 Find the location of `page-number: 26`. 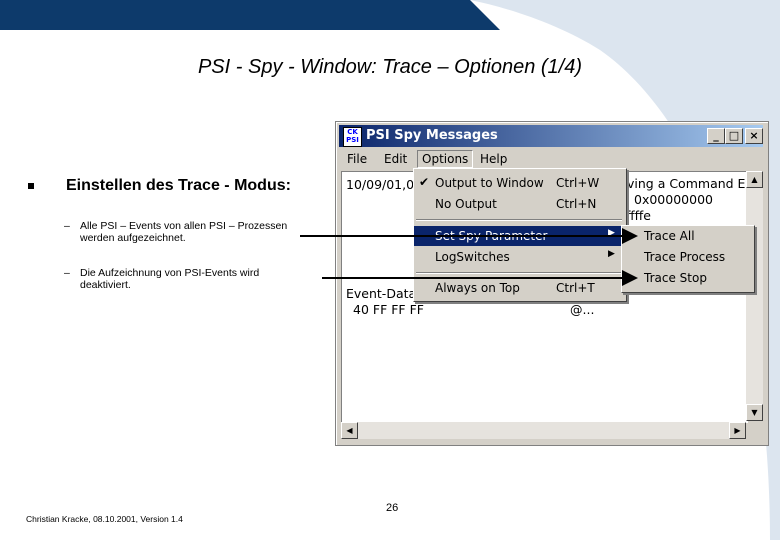

page-number: 26 is located at coordinates (392, 508).